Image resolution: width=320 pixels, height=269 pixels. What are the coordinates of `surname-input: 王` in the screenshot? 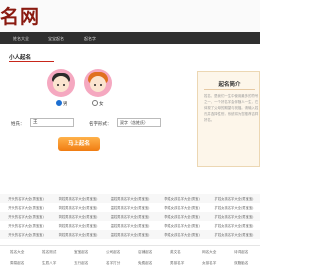 It's located at (52, 122).